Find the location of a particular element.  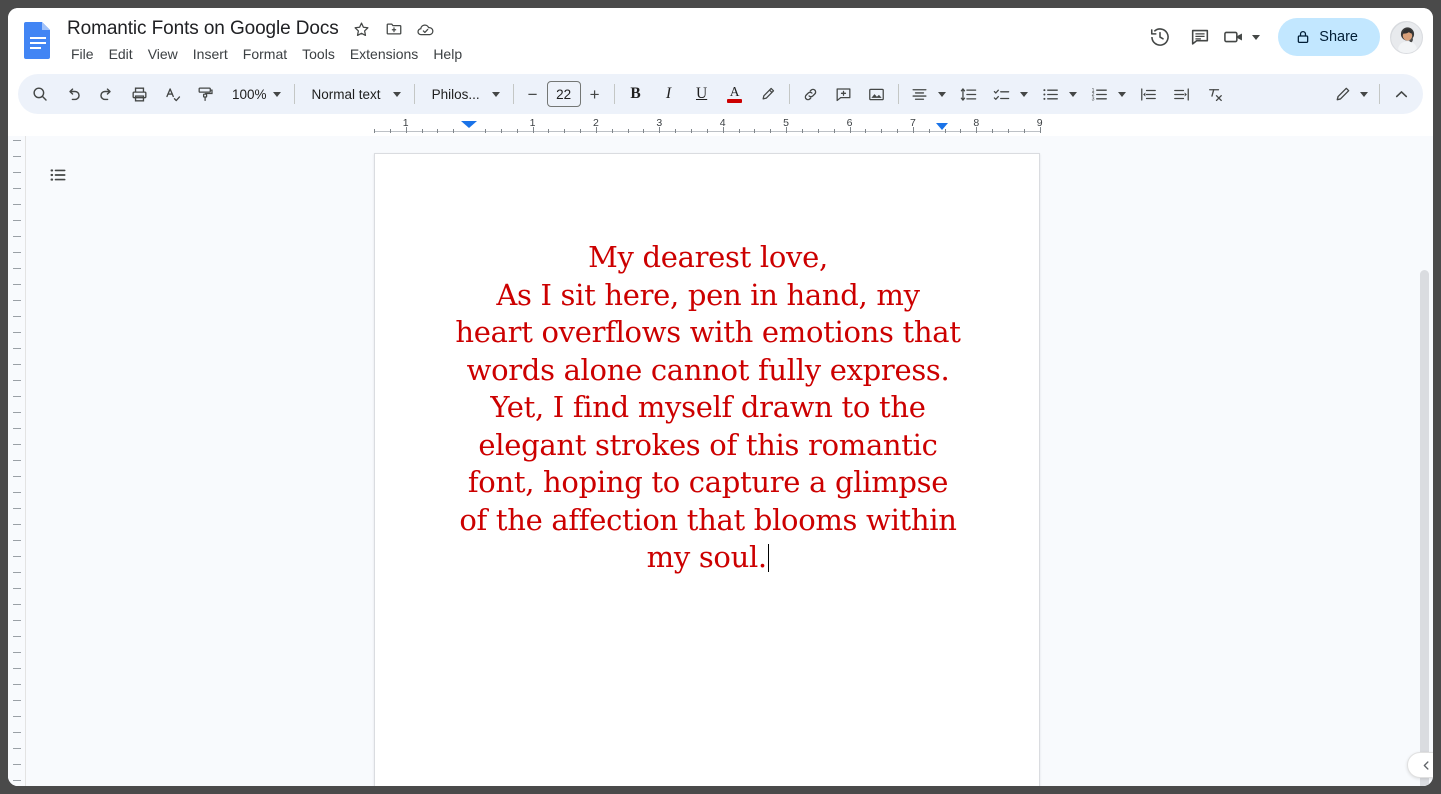

add-comment-icon is located at coordinates (844, 94).